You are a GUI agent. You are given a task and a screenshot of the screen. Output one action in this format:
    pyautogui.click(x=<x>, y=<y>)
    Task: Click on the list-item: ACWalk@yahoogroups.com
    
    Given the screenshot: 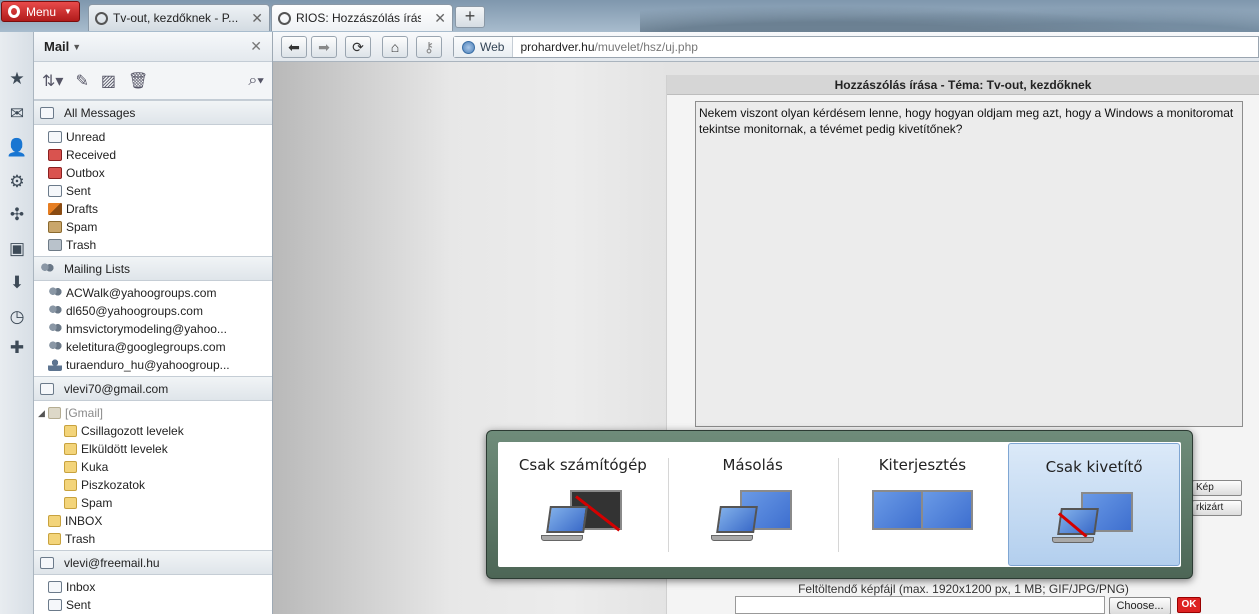 What is the action you would take?
    pyautogui.click(x=160, y=293)
    